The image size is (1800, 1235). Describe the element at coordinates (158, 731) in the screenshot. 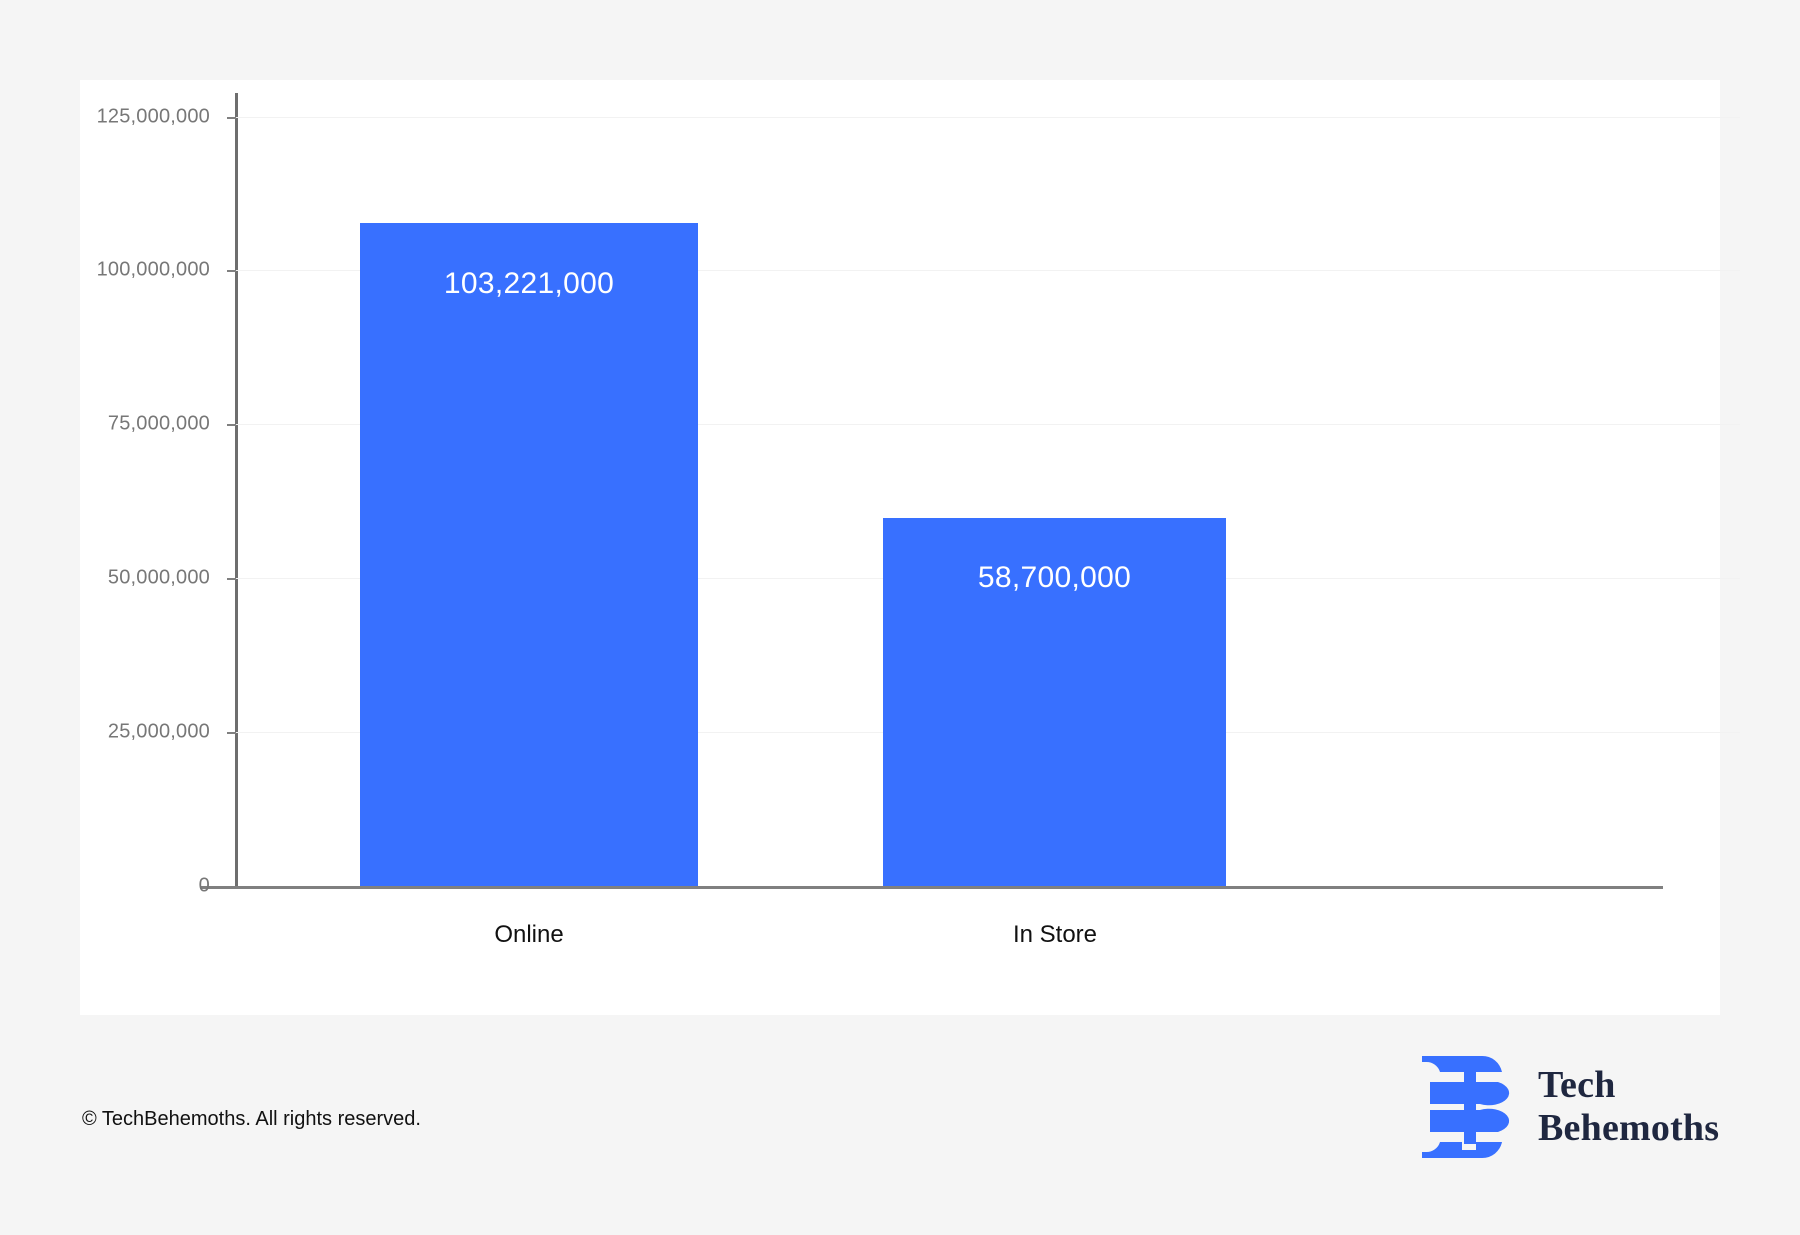

I see `ytick-label-25000000: 25,000,000` at that location.